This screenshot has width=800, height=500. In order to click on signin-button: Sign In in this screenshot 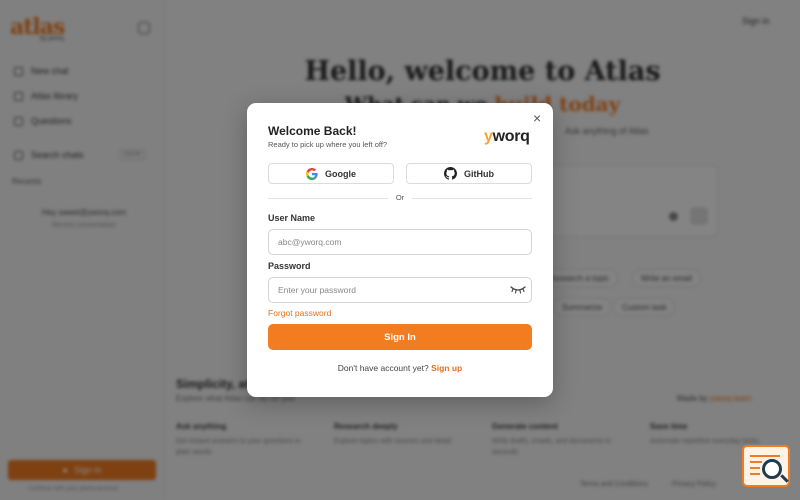, I will do `click(400, 337)`.